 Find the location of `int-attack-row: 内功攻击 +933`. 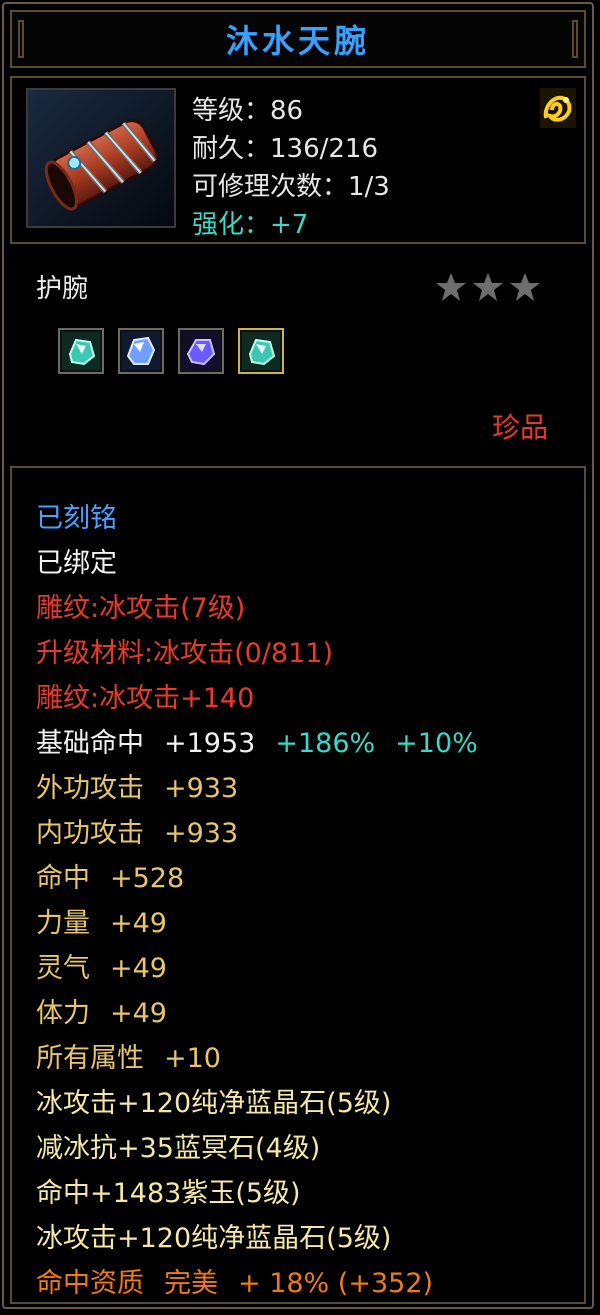

int-attack-row: 内功攻击 +933 is located at coordinates (137, 830).